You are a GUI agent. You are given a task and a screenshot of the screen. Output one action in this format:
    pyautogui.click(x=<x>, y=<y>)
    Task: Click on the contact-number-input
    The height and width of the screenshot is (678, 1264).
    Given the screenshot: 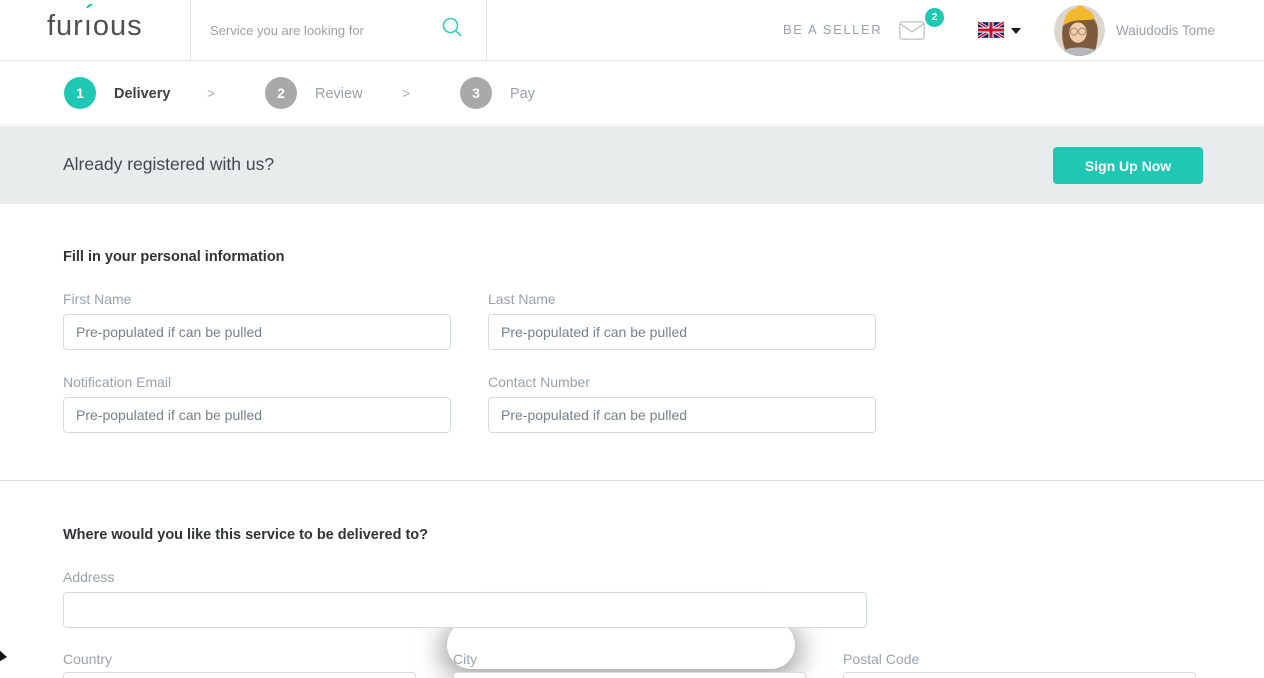 What is the action you would take?
    pyautogui.click(x=682, y=415)
    